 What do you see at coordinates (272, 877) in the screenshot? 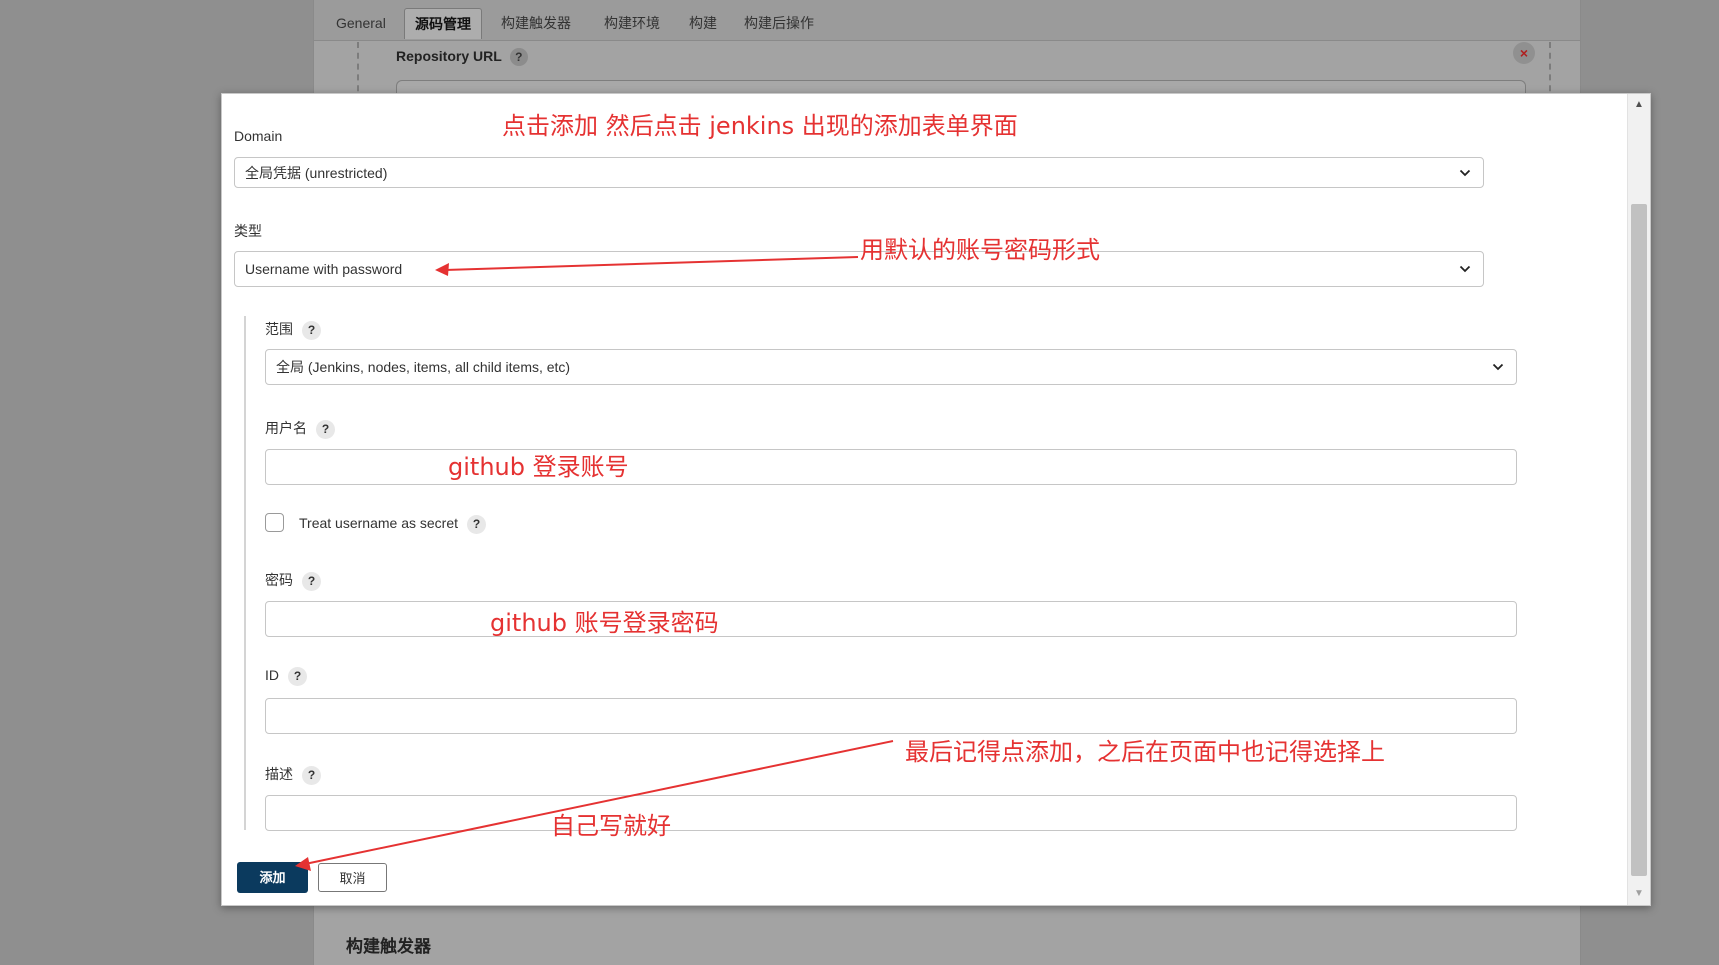
I see `add-button: 添加` at bounding box center [272, 877].